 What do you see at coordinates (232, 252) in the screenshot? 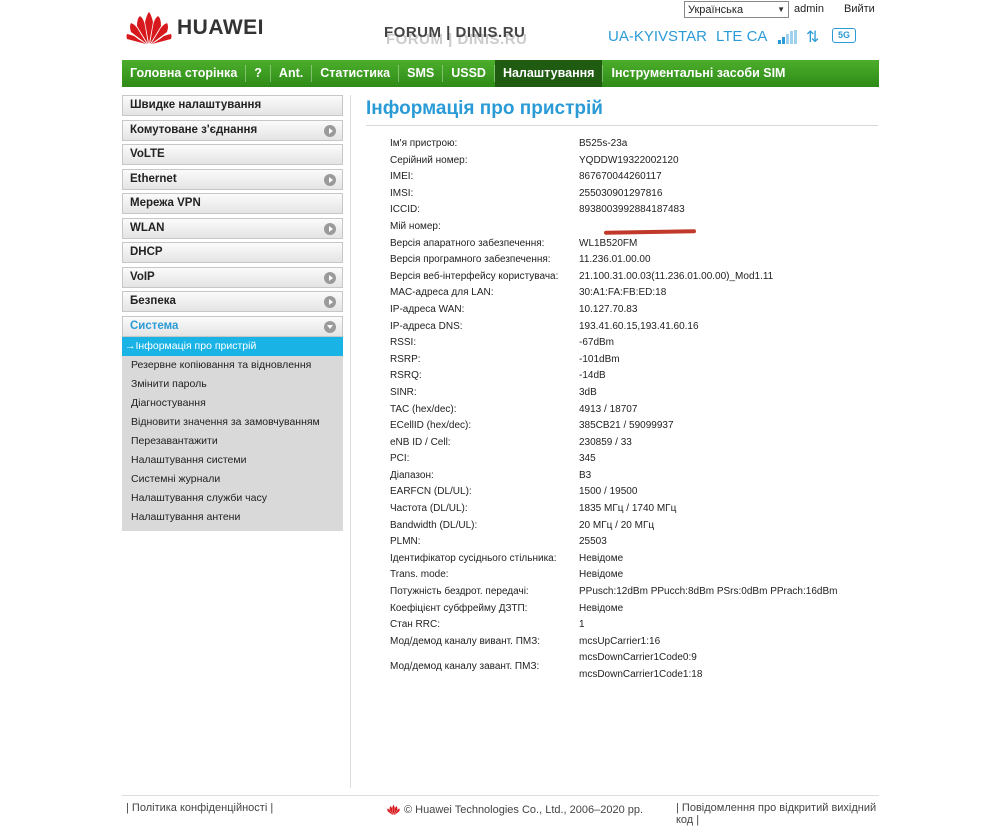
I see `sidebar-item-dhcp: DHCP` at bounding box center [232, 252].